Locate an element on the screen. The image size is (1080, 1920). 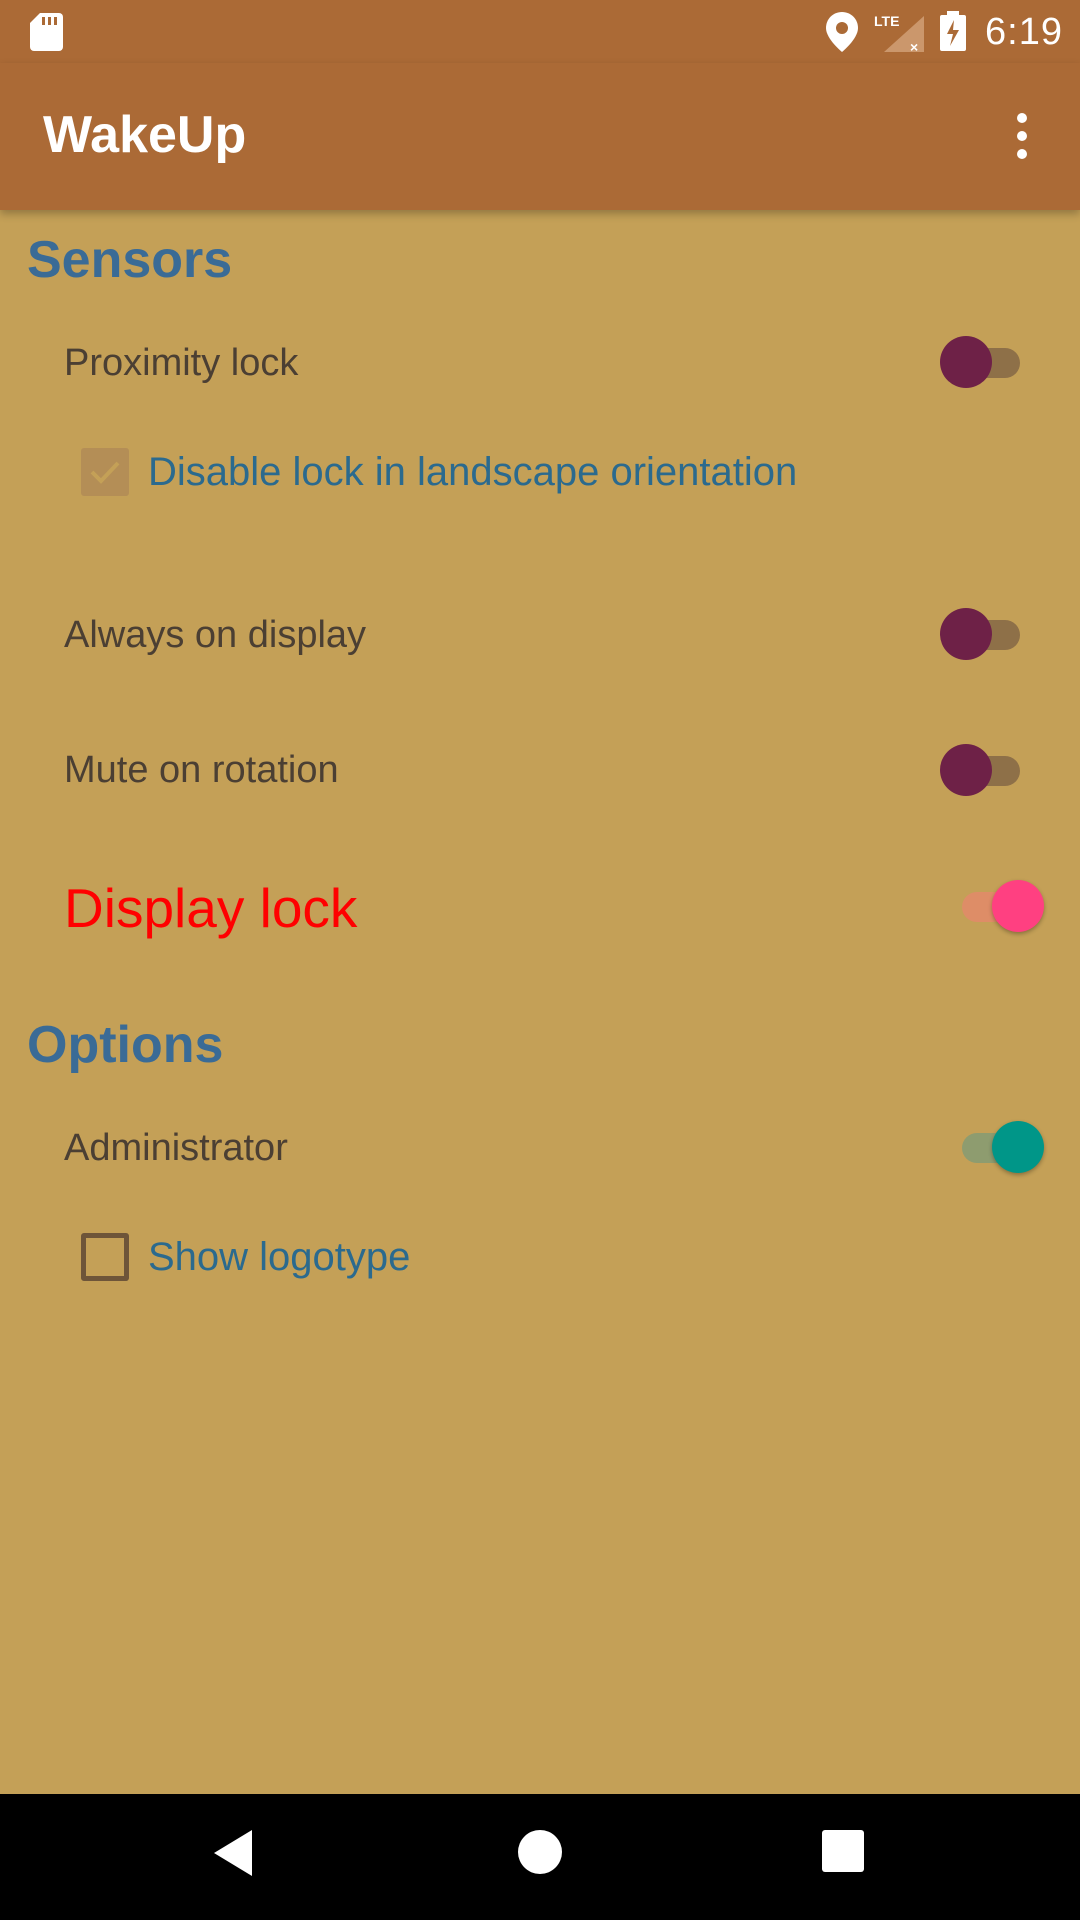
battery-charging-icon is located at coordinates (953, 31).